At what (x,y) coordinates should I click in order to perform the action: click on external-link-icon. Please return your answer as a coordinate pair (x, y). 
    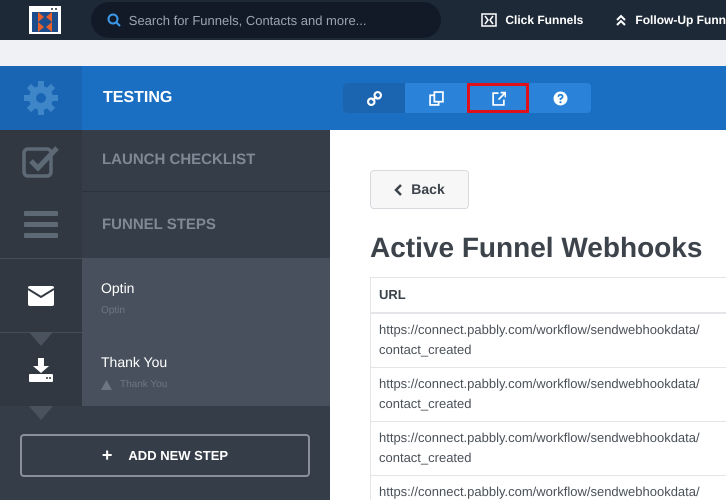
    Looking at the image, I should click on (498, 98).